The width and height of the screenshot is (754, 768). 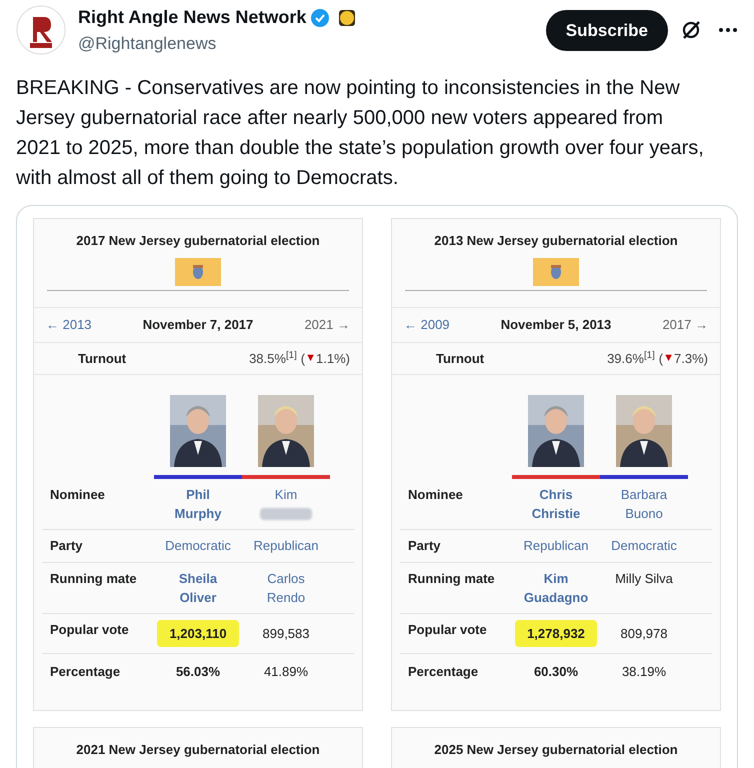 I want to click on previous-election-link: ← 2009, so click(x=427, y=324).